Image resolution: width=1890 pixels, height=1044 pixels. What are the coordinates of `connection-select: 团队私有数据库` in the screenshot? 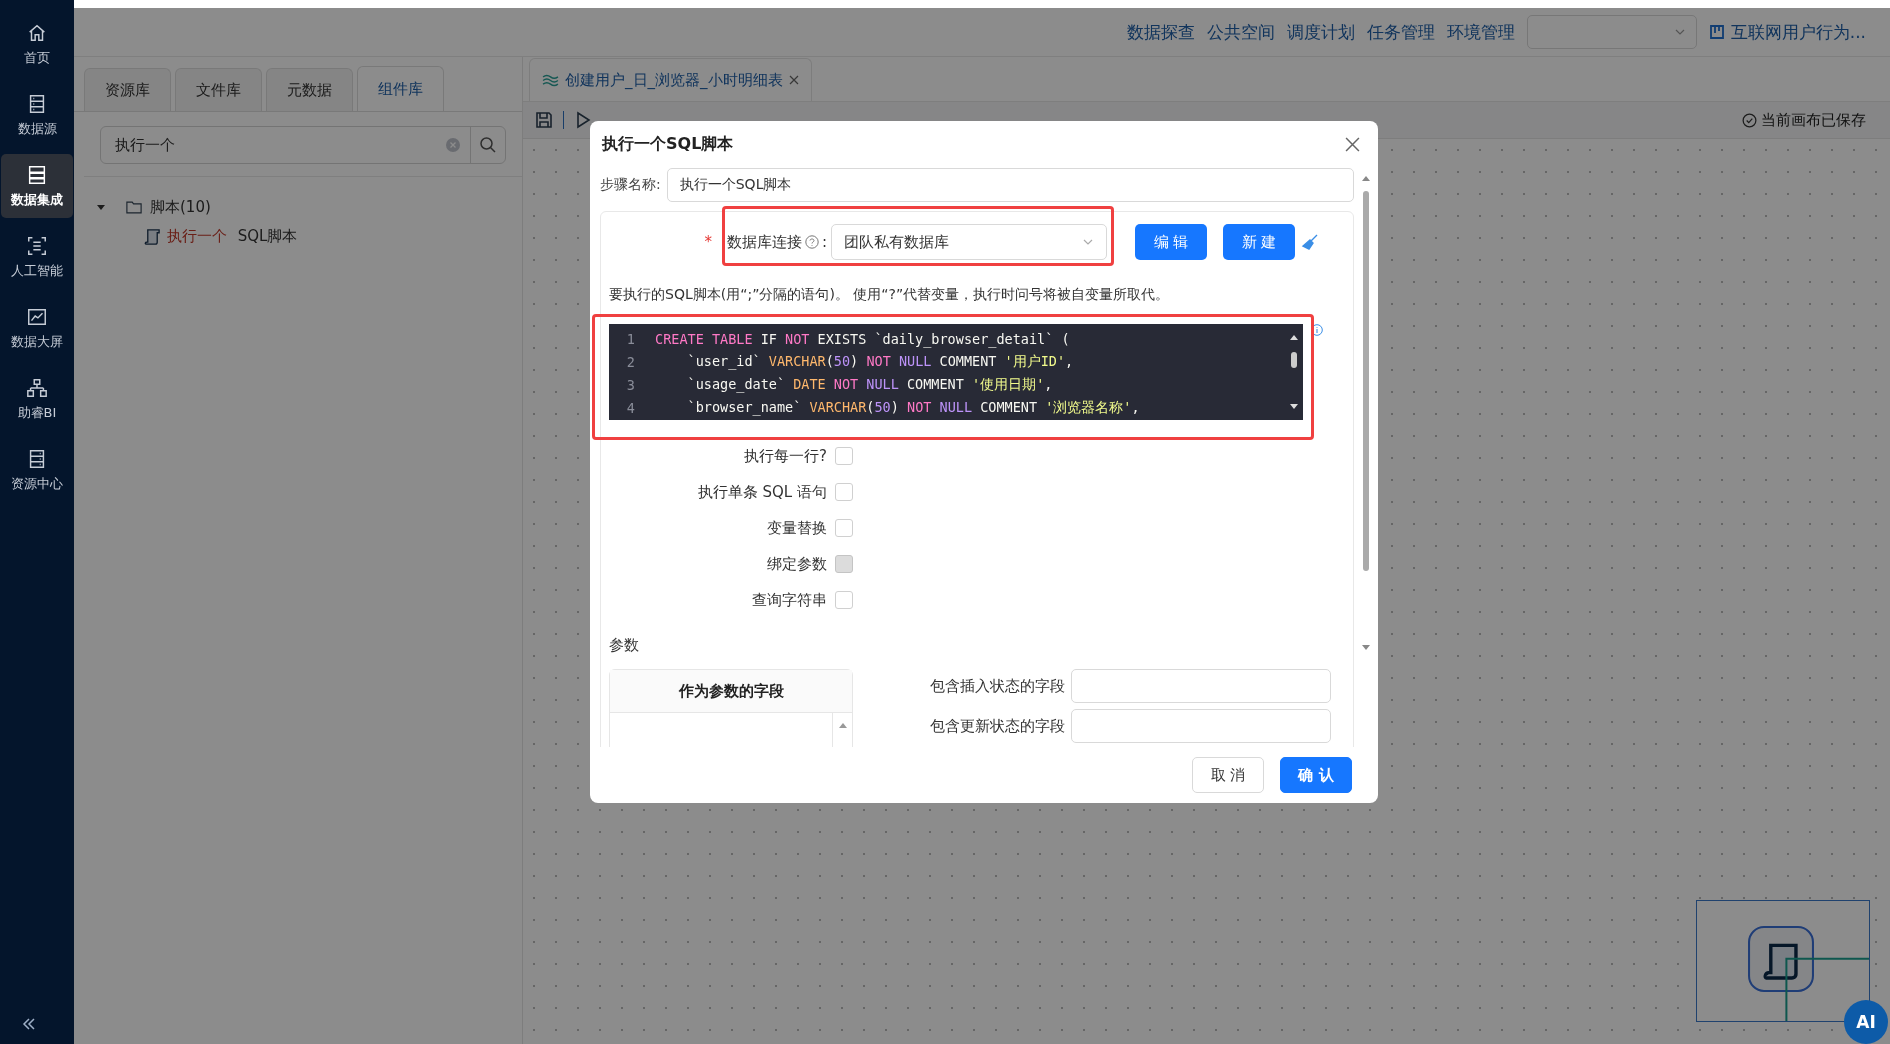 It's located at (969, 242).